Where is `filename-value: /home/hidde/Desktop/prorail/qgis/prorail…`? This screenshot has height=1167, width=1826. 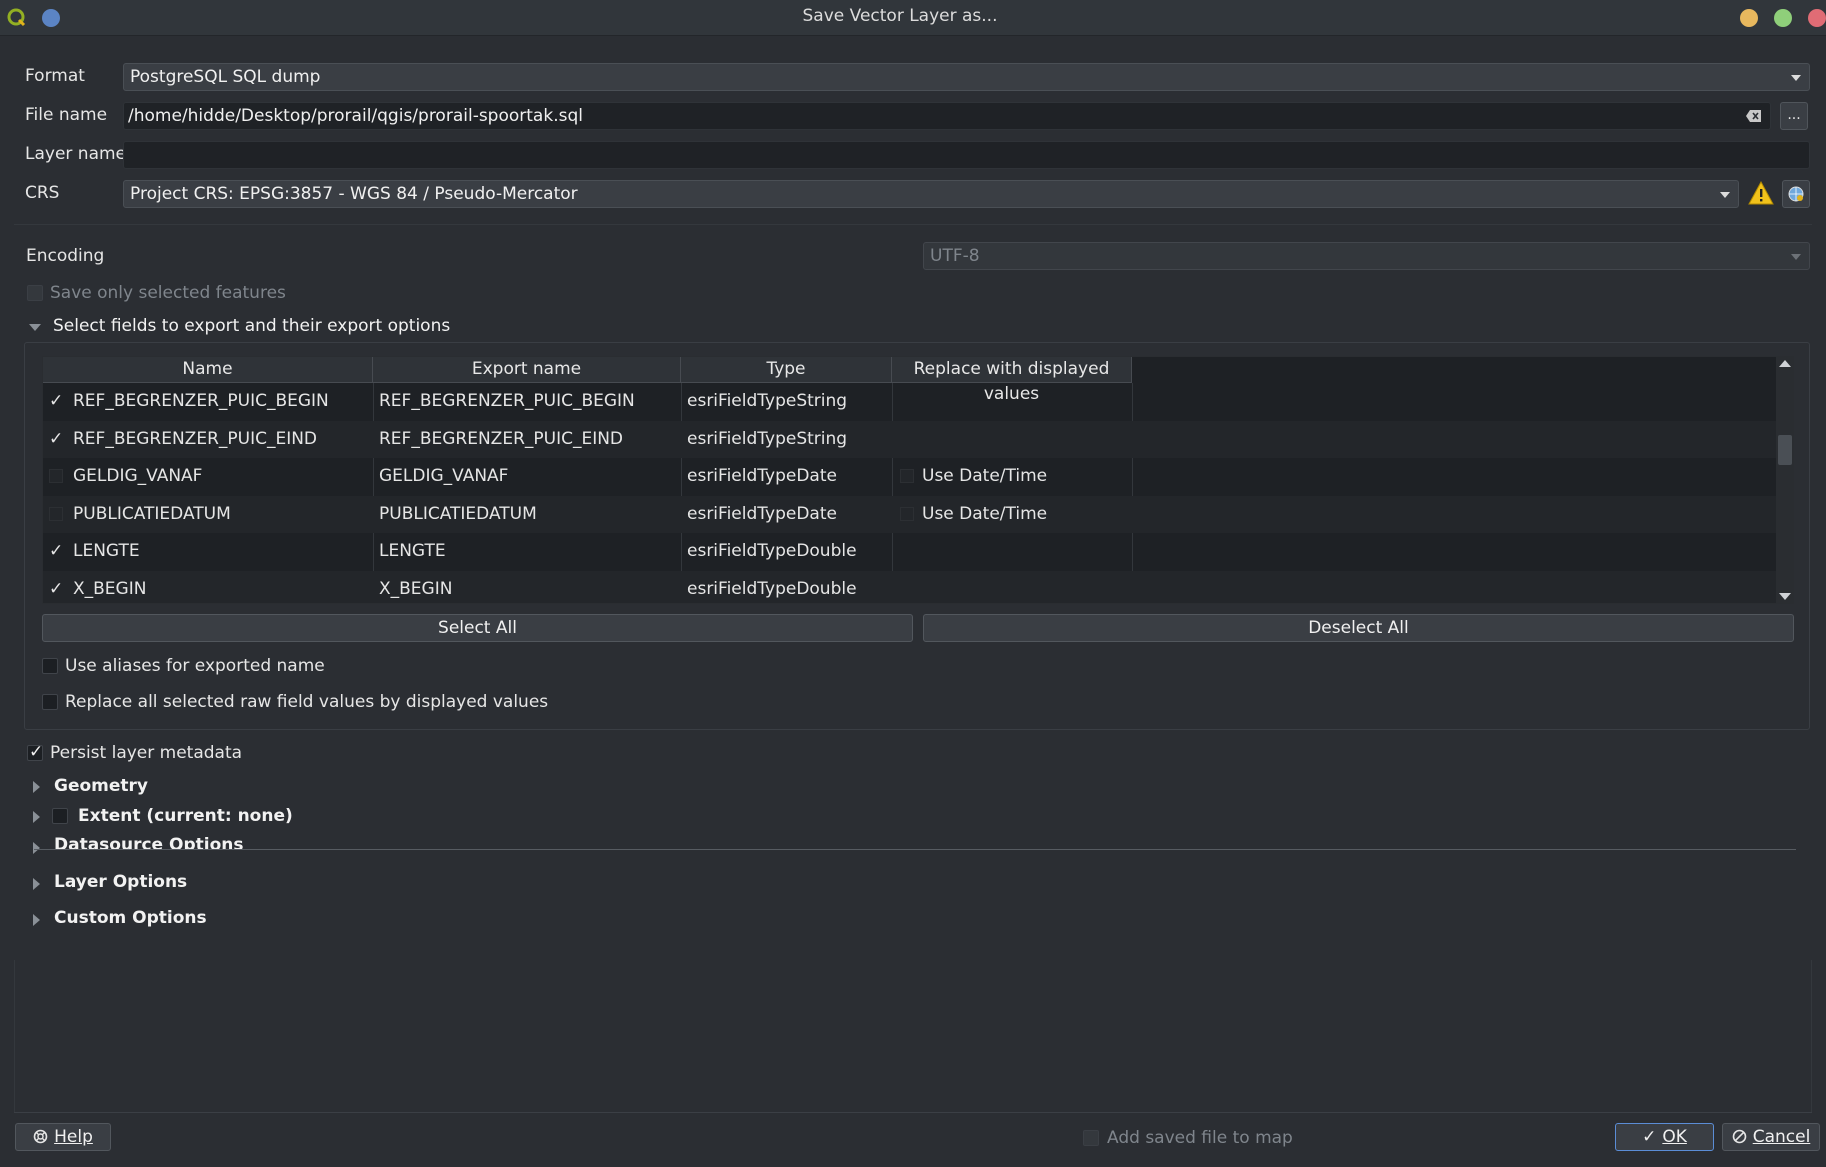 filename-value: /home/hidde/Desktop/prorail/qgis/prorail… is located at coordinates (355, 116).